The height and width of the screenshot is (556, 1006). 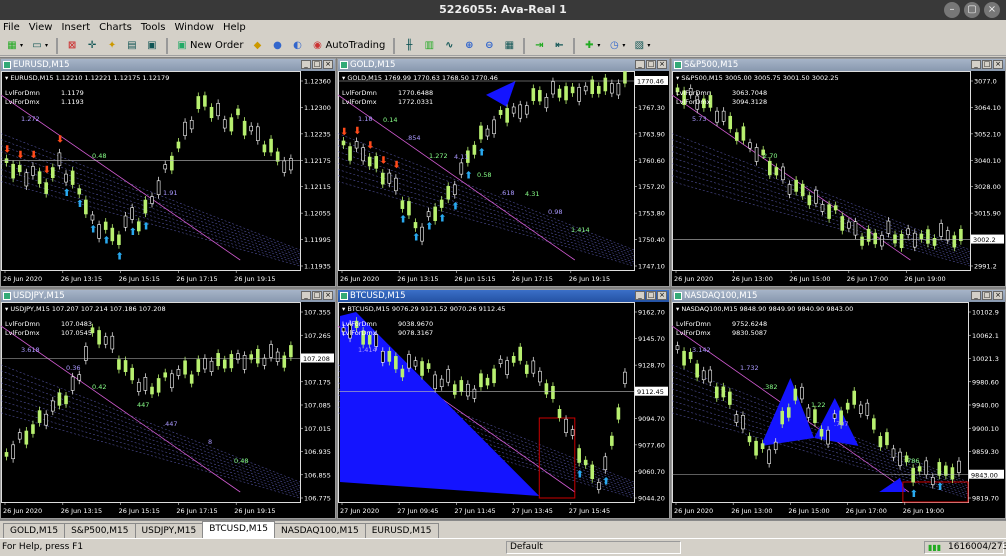 I want to click on menu-charts: Charts, so click(x=117, y=28).